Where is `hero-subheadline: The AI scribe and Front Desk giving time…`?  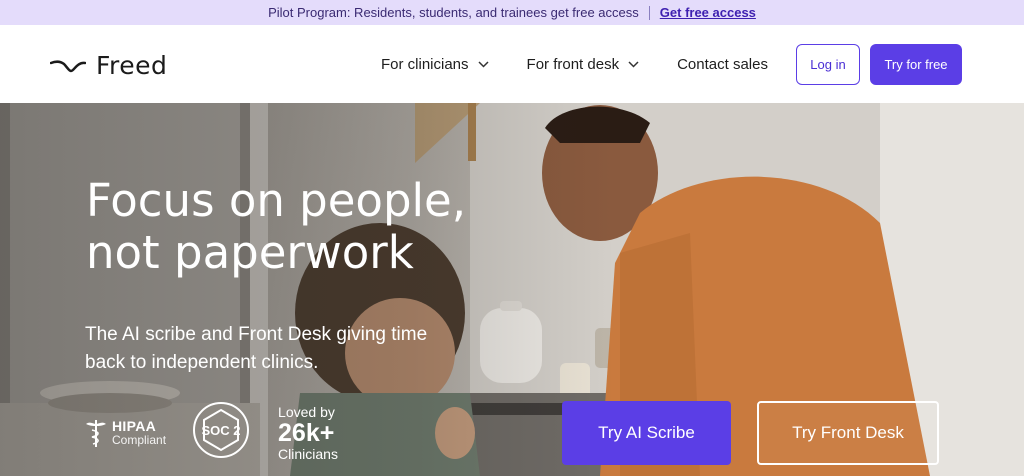
hero-subheadline: The AI scribe and Front Desk giving time… is located at coordinates (256, 348).